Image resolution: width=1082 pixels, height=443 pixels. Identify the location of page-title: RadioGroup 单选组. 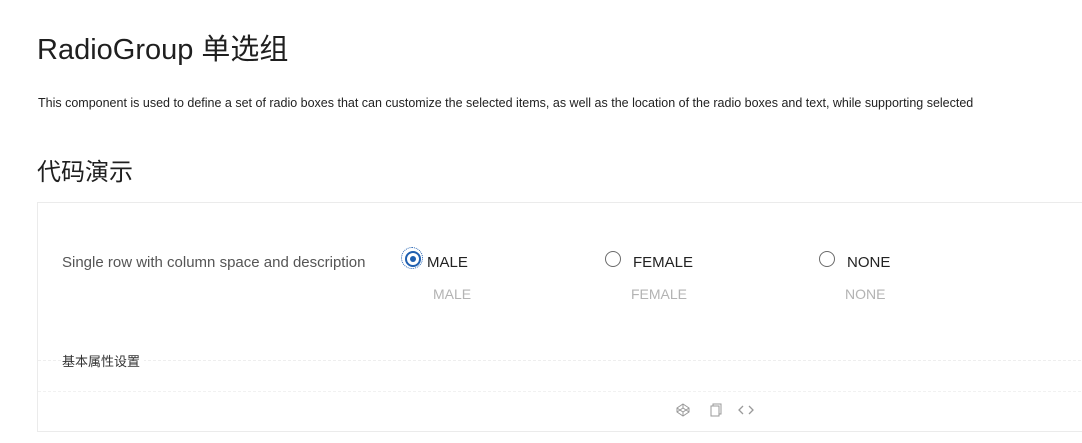
(163, 50).